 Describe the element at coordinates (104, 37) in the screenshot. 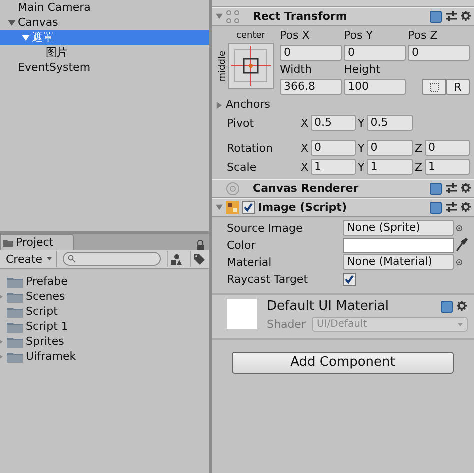

I see `tree-item: 遮罩` at that location.